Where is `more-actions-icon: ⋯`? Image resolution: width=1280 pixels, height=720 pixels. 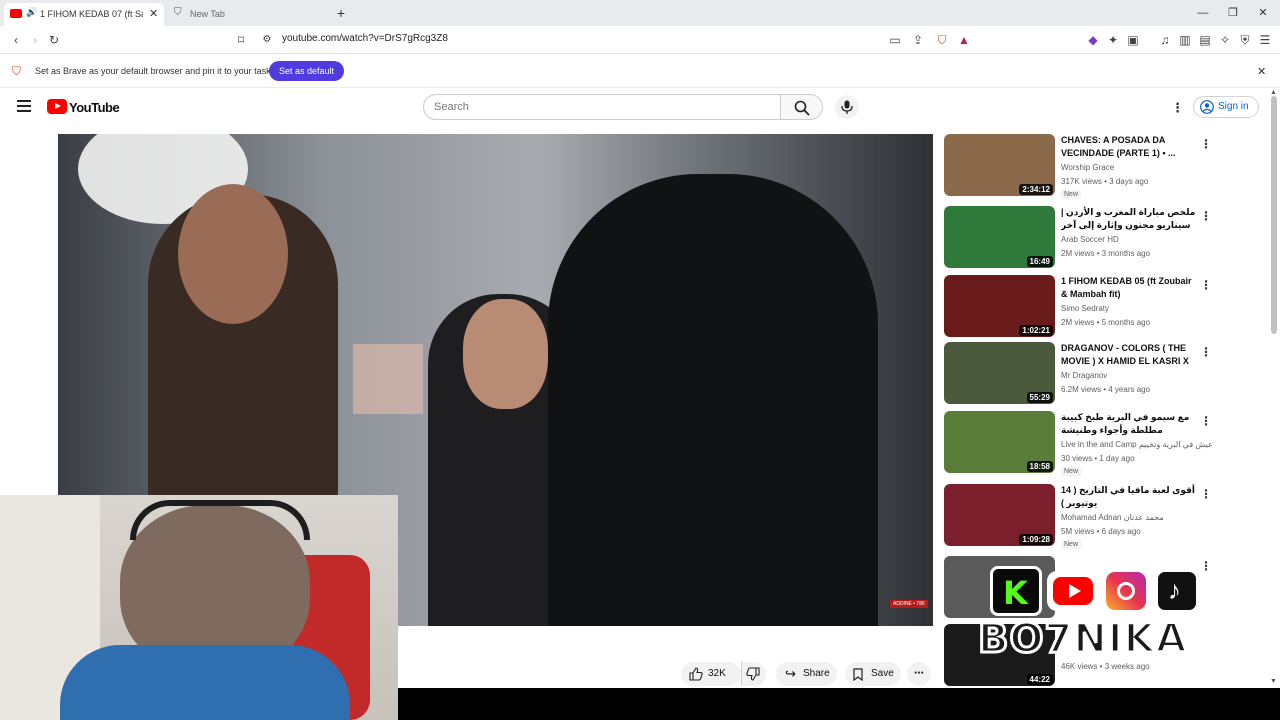 more-actions-icon: ⋯ is located at coordinates (919, 674).